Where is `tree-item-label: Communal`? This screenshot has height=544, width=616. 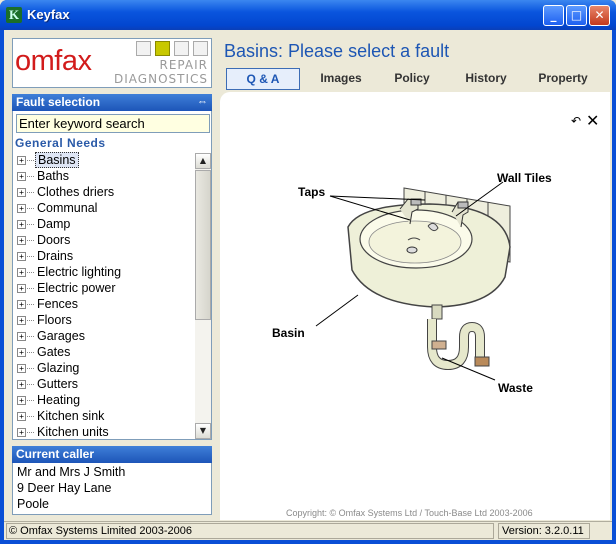 tree-item-label: Communal is located at coordinates (67, 208).